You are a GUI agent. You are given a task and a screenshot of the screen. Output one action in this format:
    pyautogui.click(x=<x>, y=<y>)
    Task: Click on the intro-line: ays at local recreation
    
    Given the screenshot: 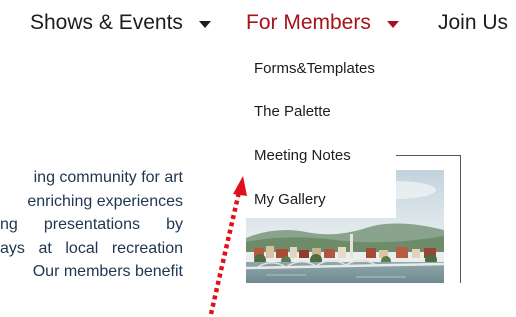 What is the action you would take?
    pyautogui.click(x=91, y=249)
    